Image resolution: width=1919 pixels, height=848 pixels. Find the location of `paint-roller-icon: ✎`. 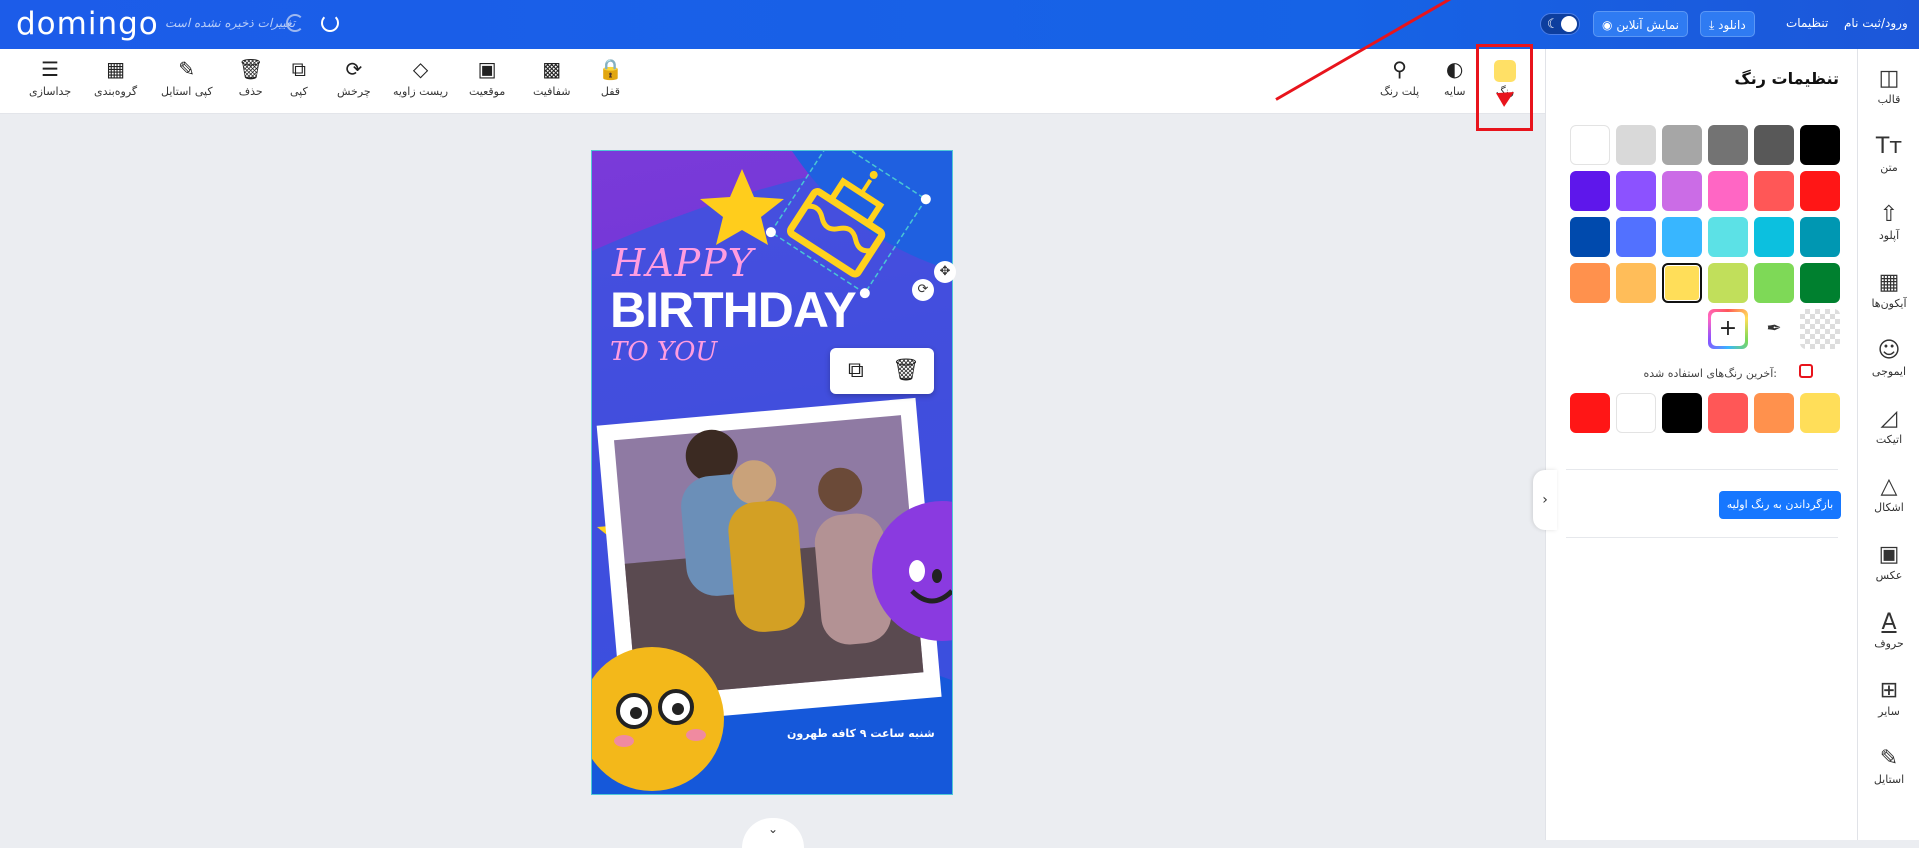

paint-roller-icon: ✎ is located at coordinates (187, 69).